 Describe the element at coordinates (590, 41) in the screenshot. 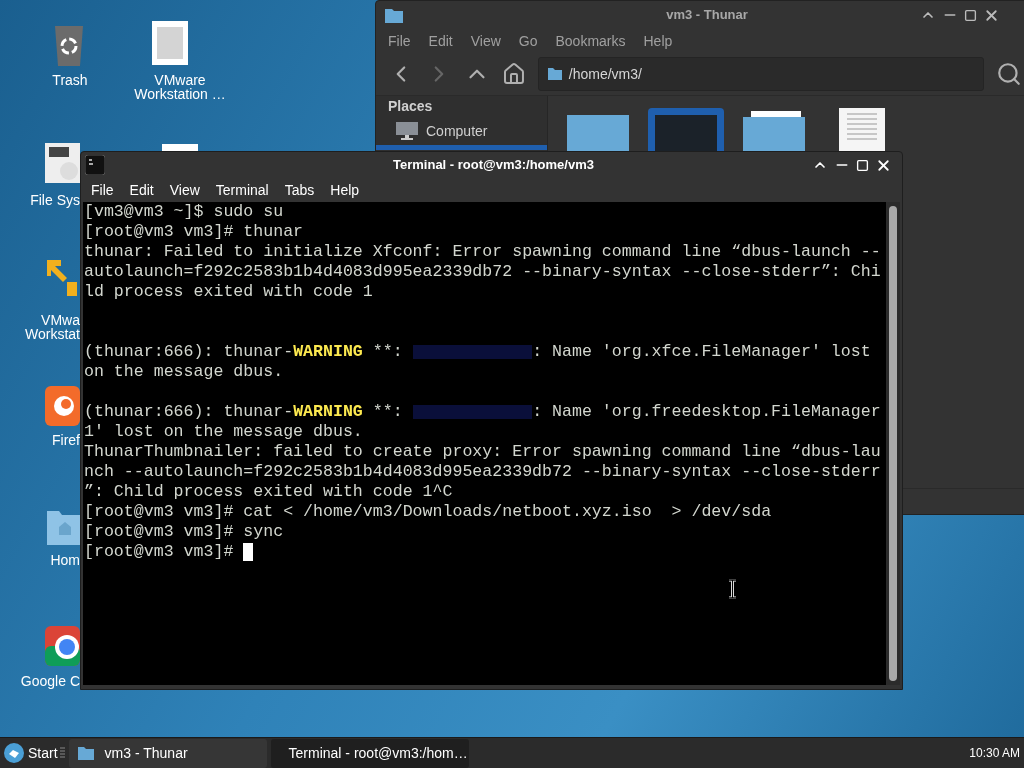

I see `menu-item: Bookmarks` at that location.